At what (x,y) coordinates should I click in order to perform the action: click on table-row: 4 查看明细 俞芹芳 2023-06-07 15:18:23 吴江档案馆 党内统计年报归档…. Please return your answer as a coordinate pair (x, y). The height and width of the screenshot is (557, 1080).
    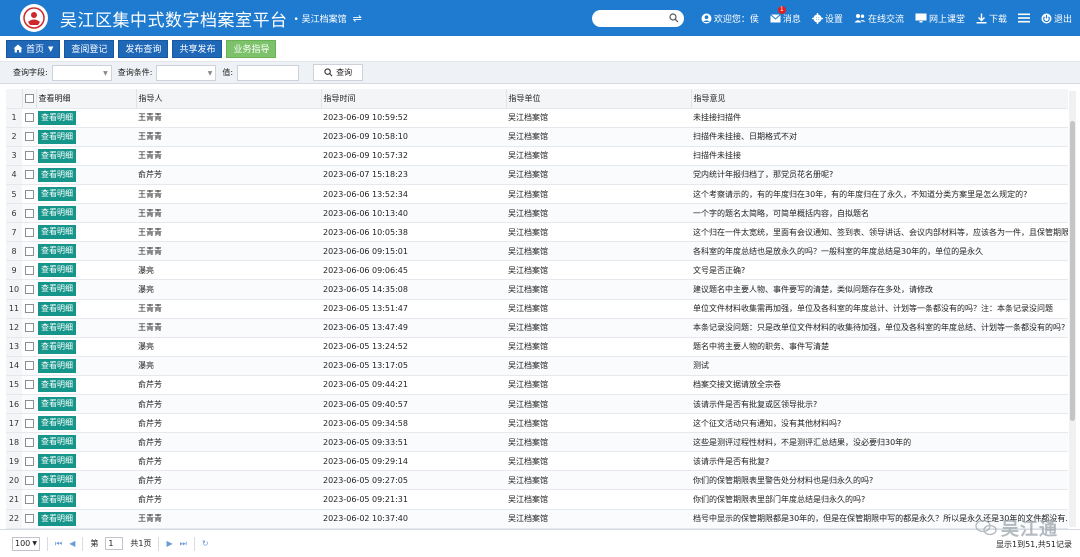
    Looking at the image, I should click on (537, 175).